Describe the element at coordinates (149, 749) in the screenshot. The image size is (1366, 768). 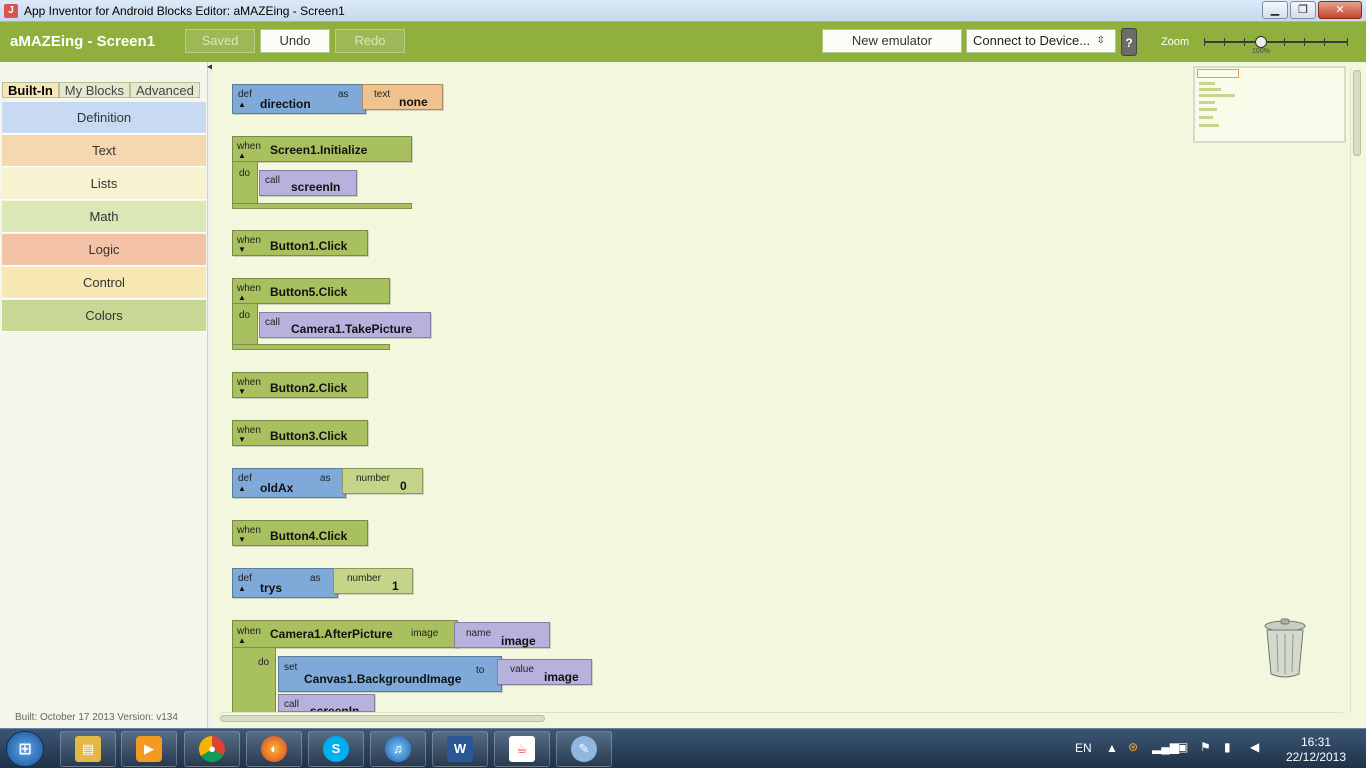
I see `media-player-taskbar-icon: ▶` at that location.